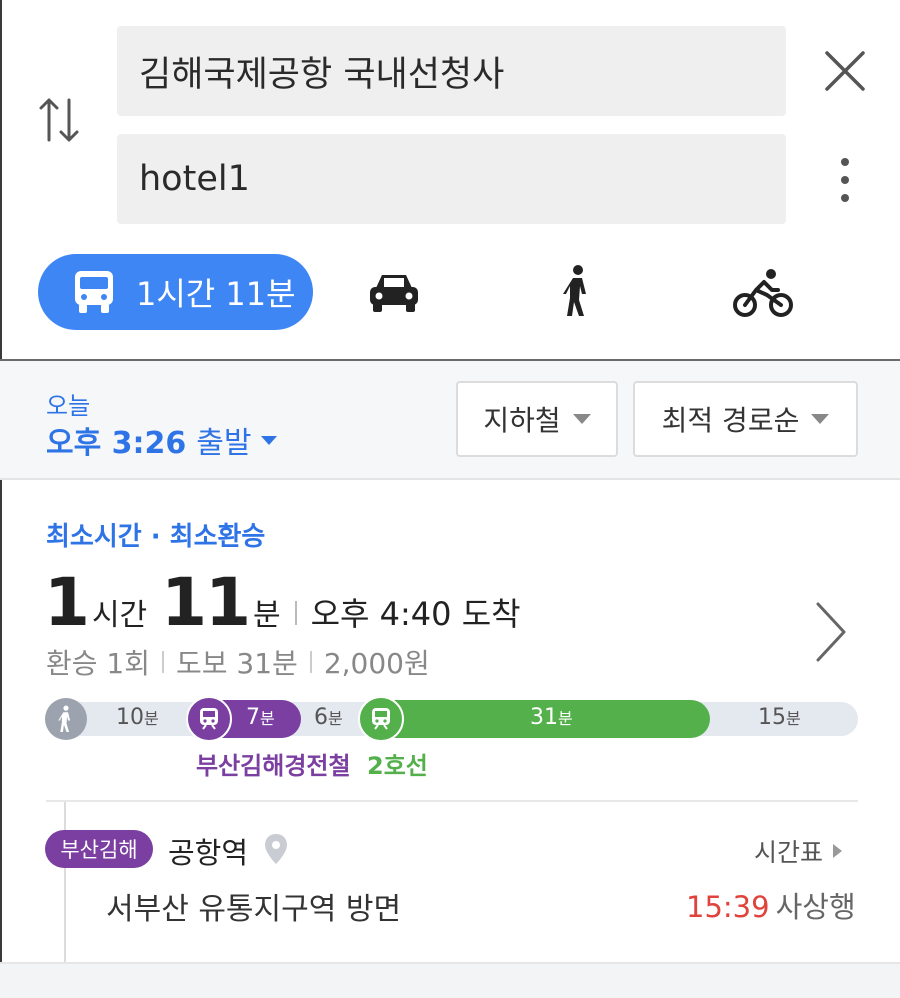 Image resolution: width=900 pixels, height=998 pixels. What do you see at coordinates (321, 717) in the screenshot?
I see `timeline-value: 6` at bounding box center [321, 717].